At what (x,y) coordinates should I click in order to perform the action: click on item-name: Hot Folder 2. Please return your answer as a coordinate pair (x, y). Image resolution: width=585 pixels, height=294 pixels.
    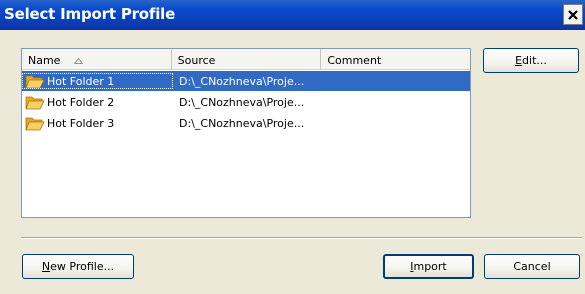
    Looking at the image, I should click on (81, 102).